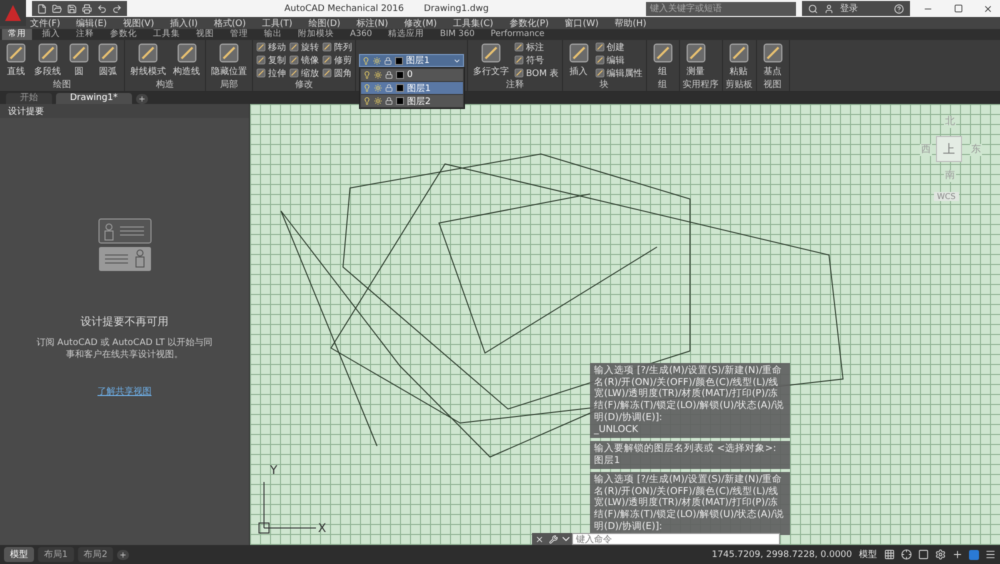 The image size is (1000, 564). What do you see at coordinates (239, 34) in the screenshot?
I see `ribbon-tab: 管理` at bounding box center [239, 34].